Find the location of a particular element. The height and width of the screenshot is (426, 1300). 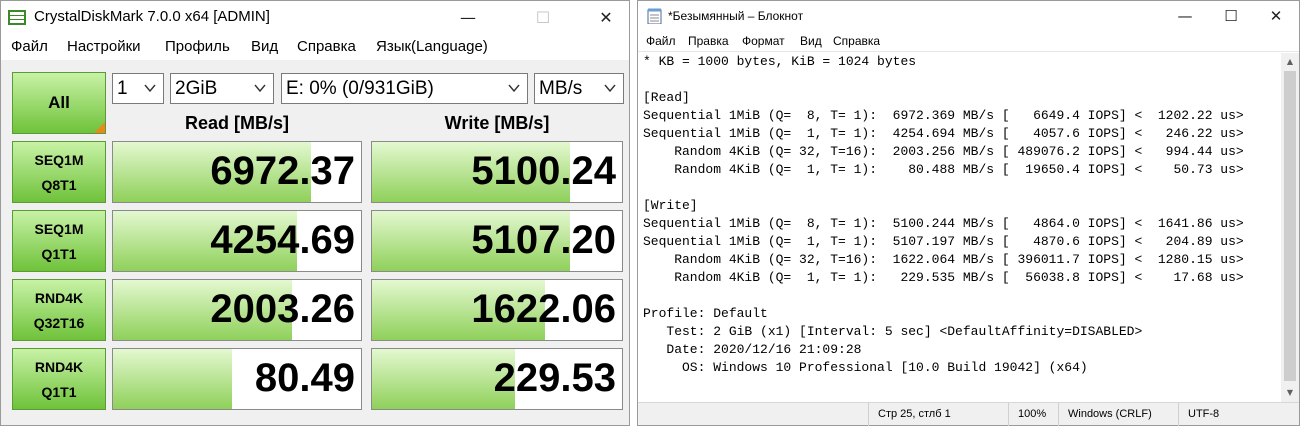

zoom-level: 100% is located at coordinates (1033, 414).